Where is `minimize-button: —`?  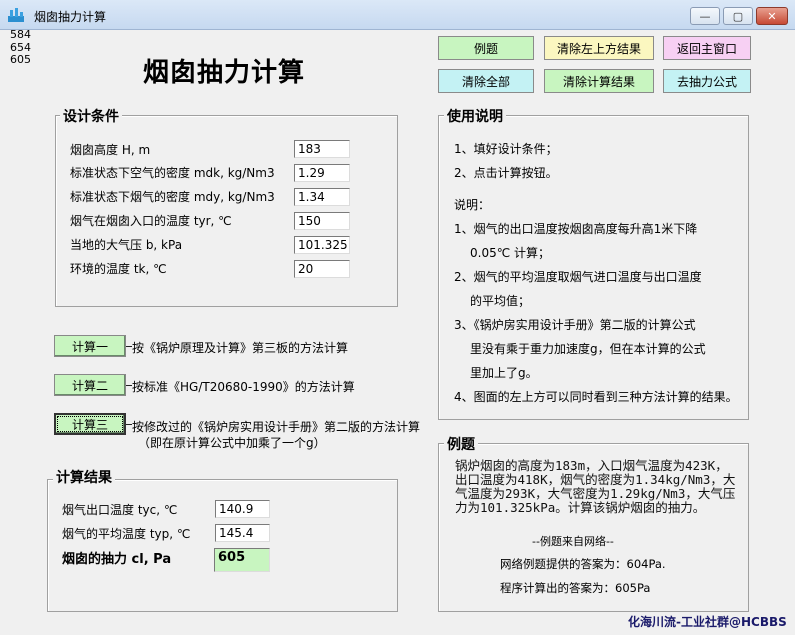 minimize-button: — is located at coordinates (705, 16).